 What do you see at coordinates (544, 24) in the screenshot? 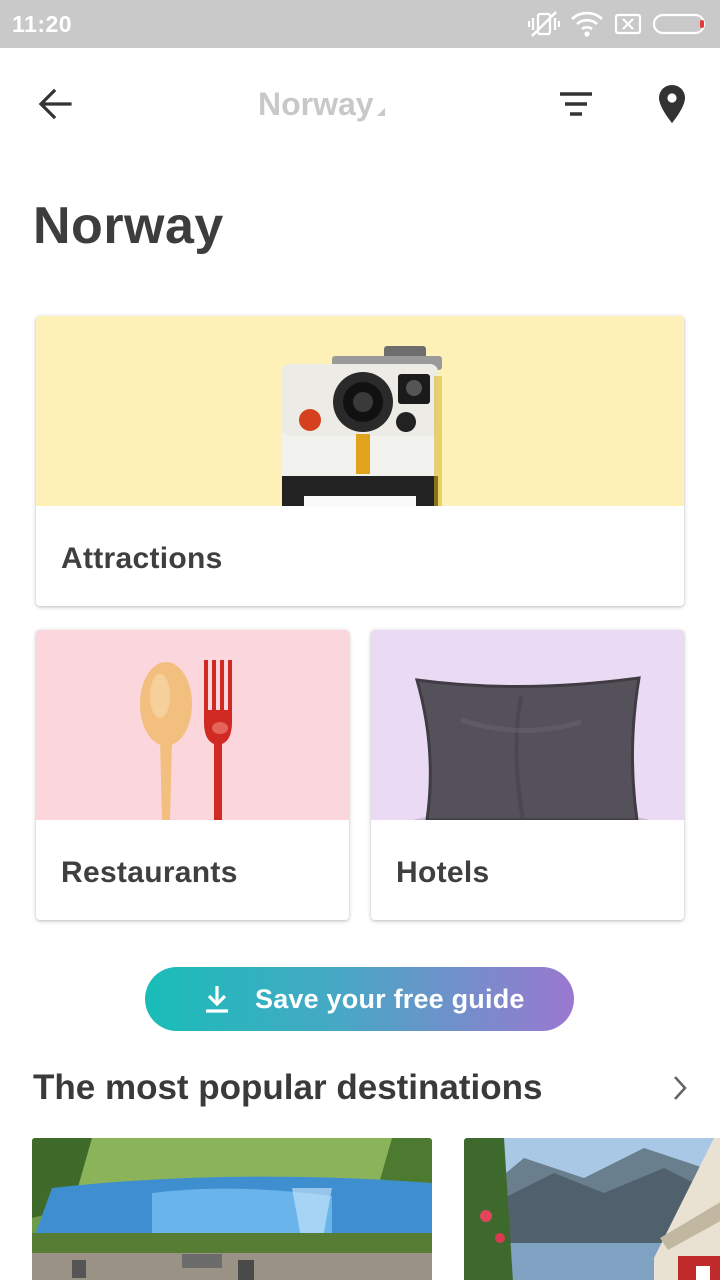
I see `vibrate-off-icon` at bounding box center [544, 24].